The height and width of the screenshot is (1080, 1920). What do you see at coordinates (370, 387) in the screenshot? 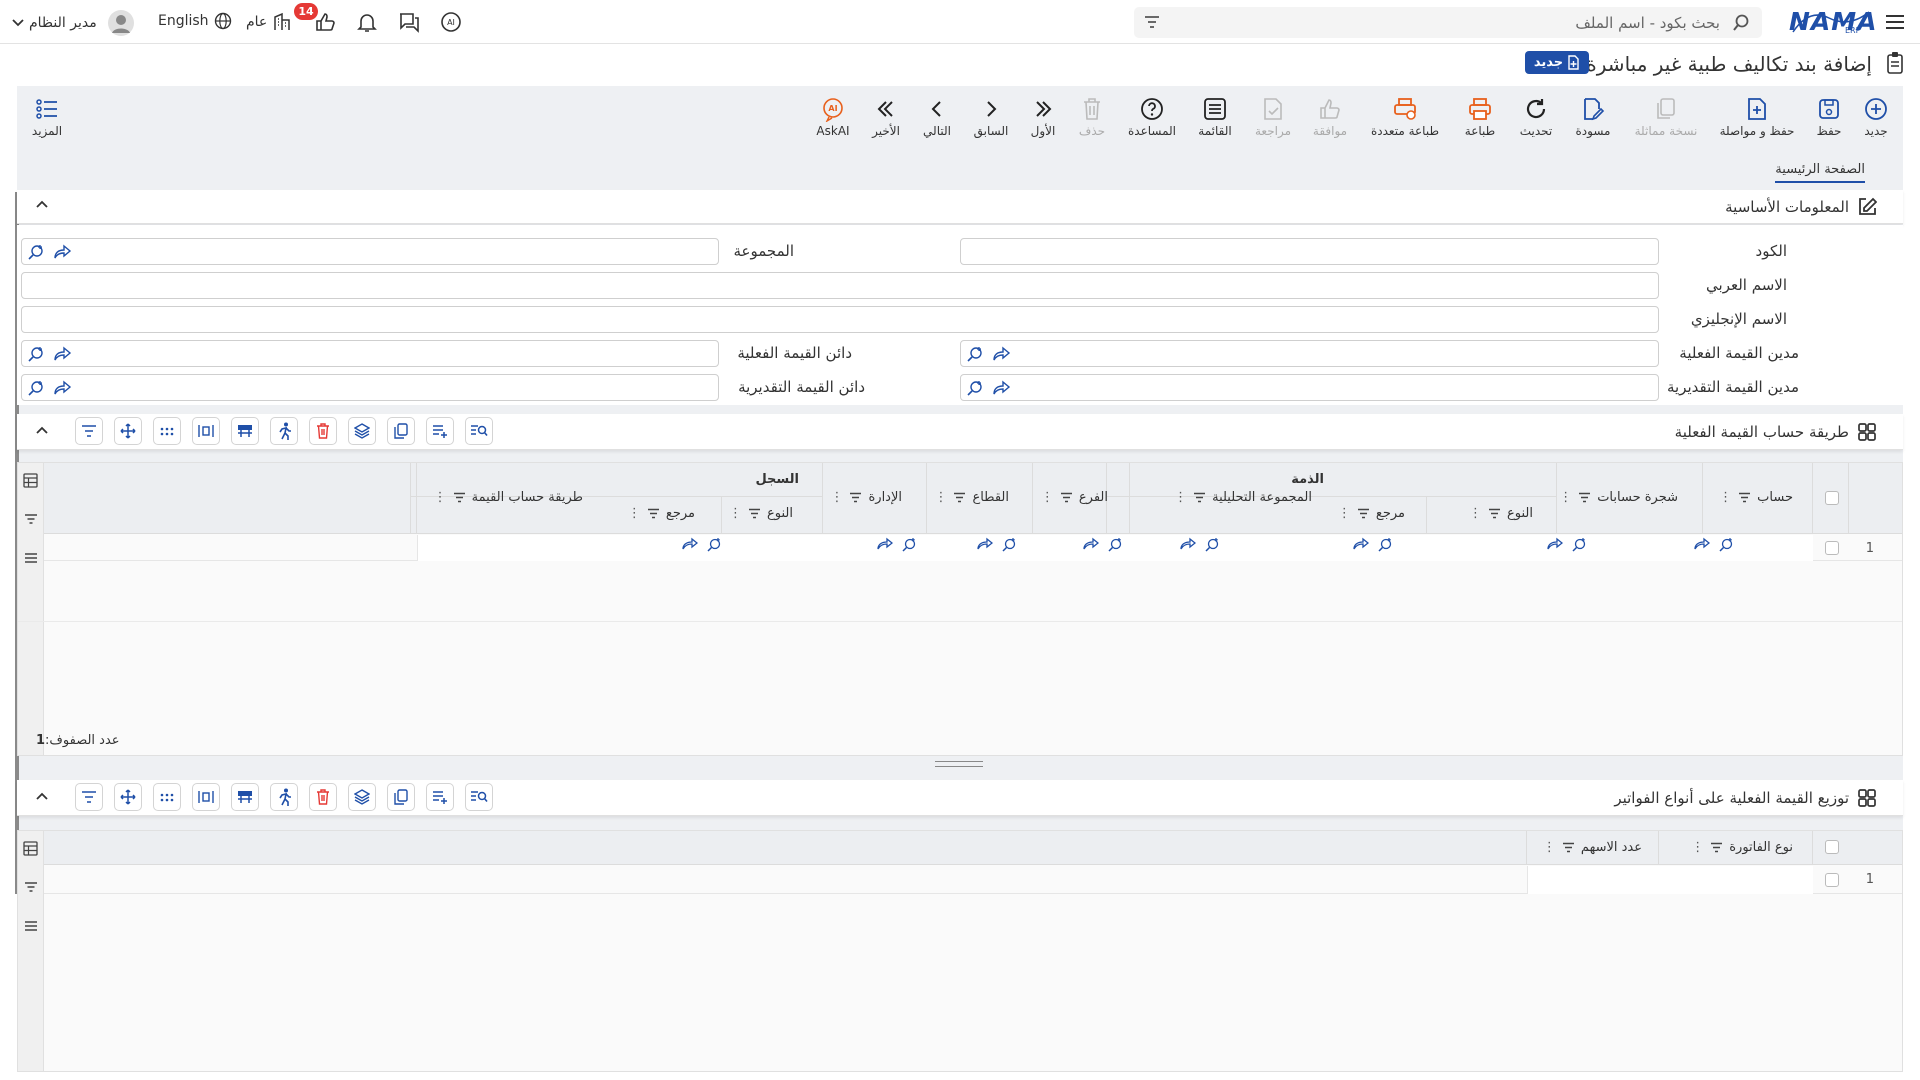
I see `est-credit-field` at bounding box center [370, 387].